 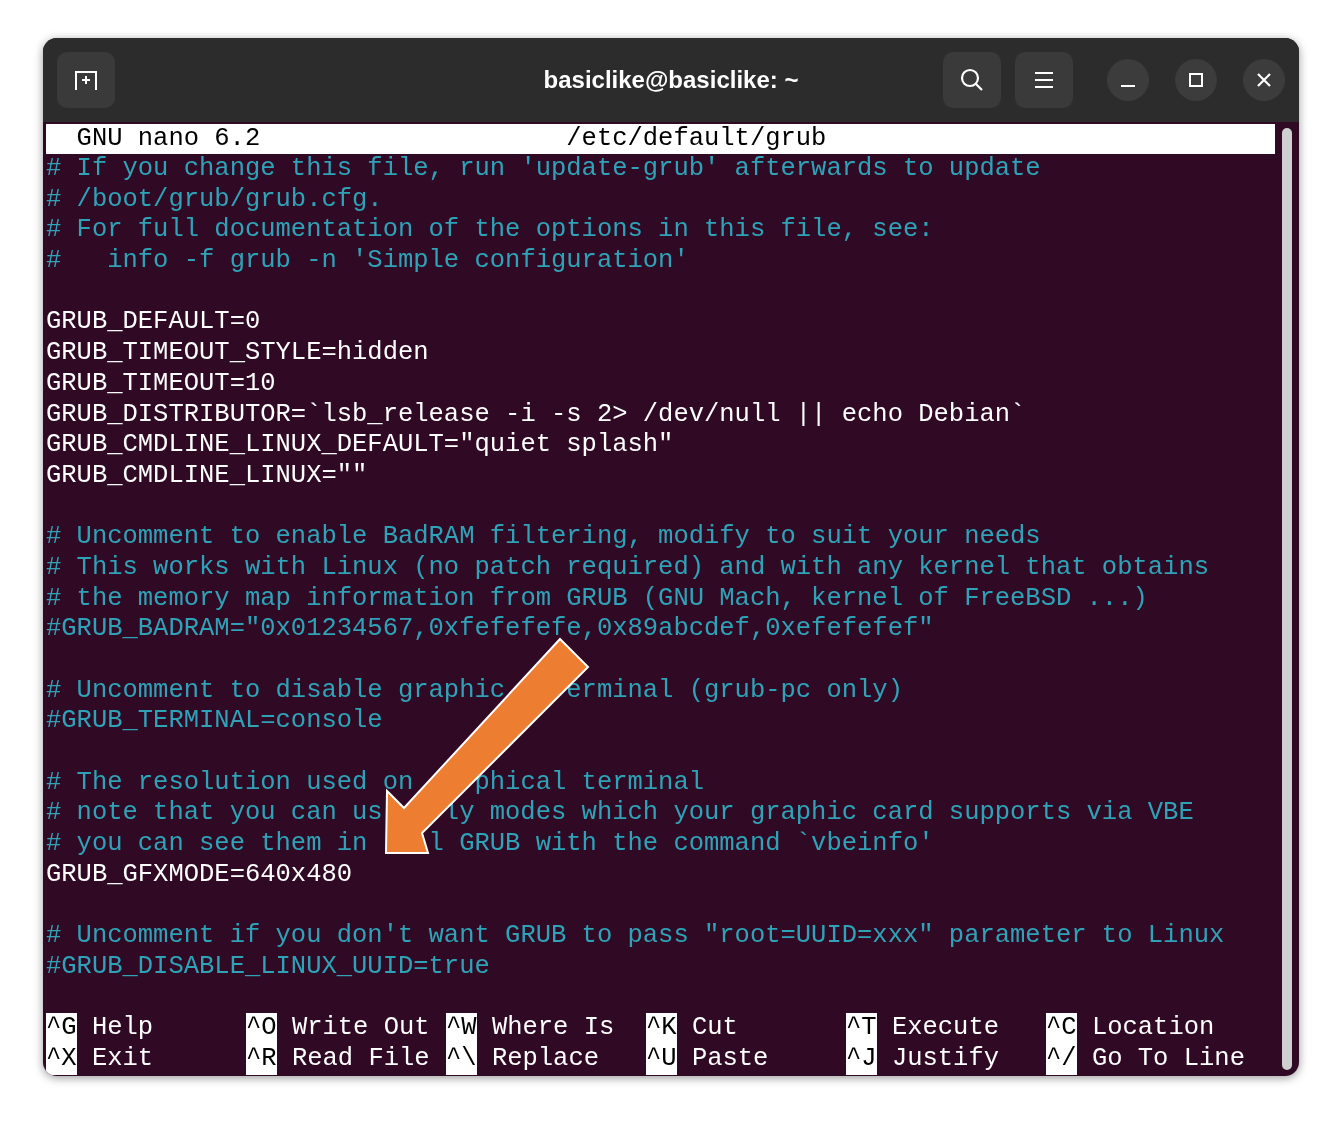 I want to click on comment-line: # /boot/grub/grub.cfg., so click(x=214, y=200).